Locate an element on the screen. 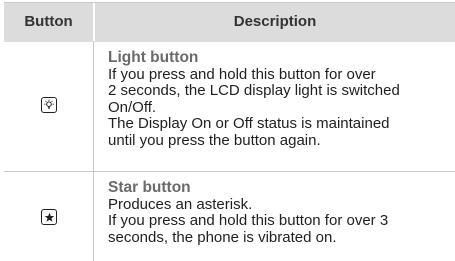 Image resolution: width=455 pixels, height=261 pixels. description-line: On/Off. is located at coordinates (132, 107).